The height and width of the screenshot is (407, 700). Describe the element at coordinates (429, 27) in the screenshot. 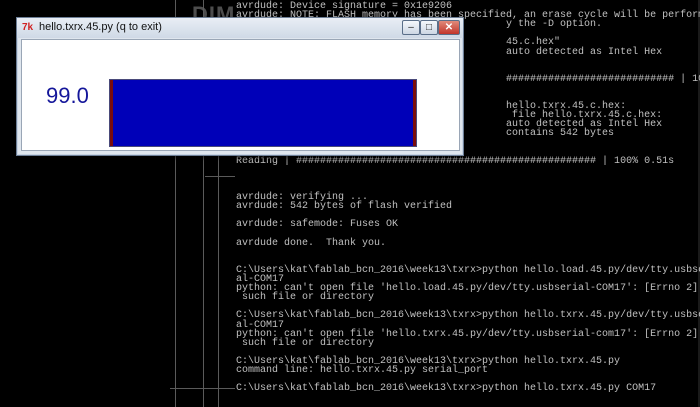

I see `maximize-button: □` at that location.